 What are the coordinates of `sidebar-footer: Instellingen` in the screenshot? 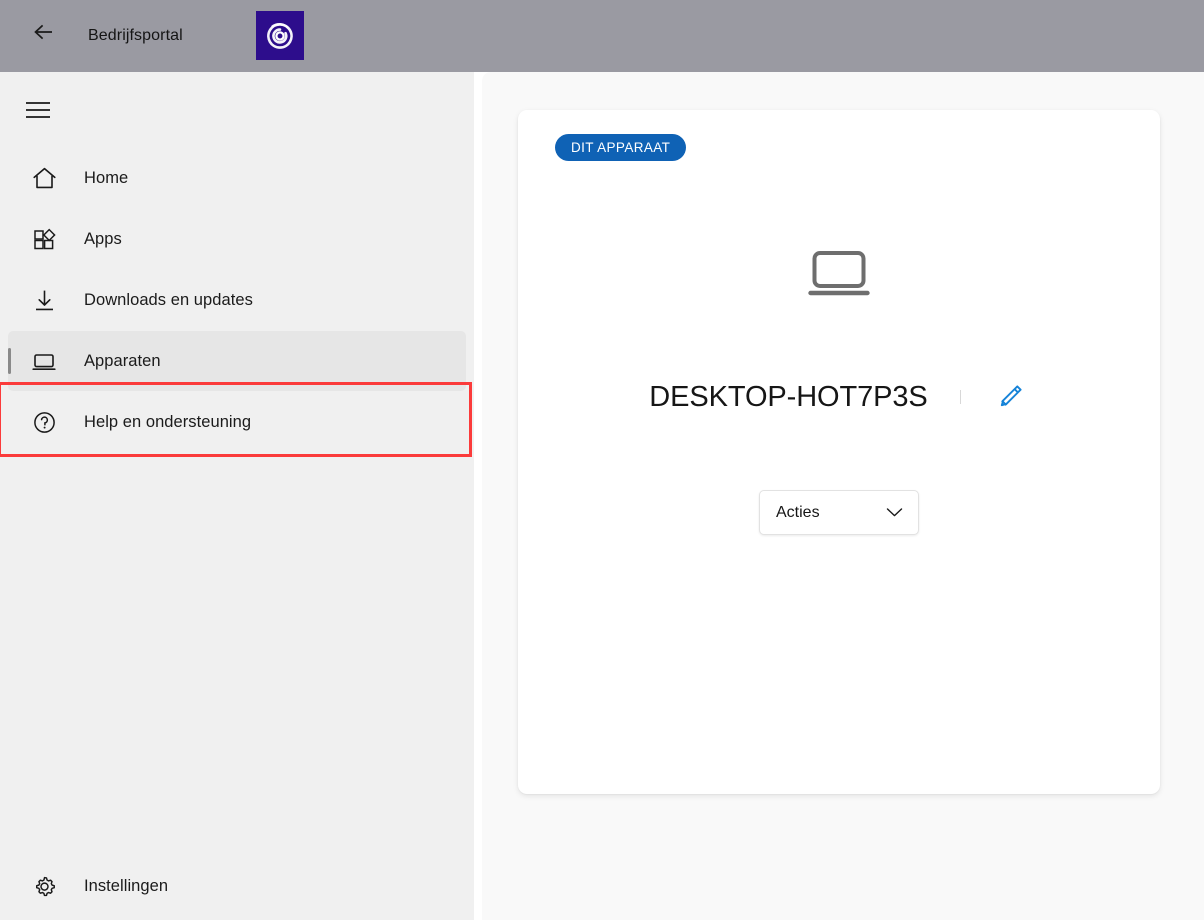 It's located at (237, 886).